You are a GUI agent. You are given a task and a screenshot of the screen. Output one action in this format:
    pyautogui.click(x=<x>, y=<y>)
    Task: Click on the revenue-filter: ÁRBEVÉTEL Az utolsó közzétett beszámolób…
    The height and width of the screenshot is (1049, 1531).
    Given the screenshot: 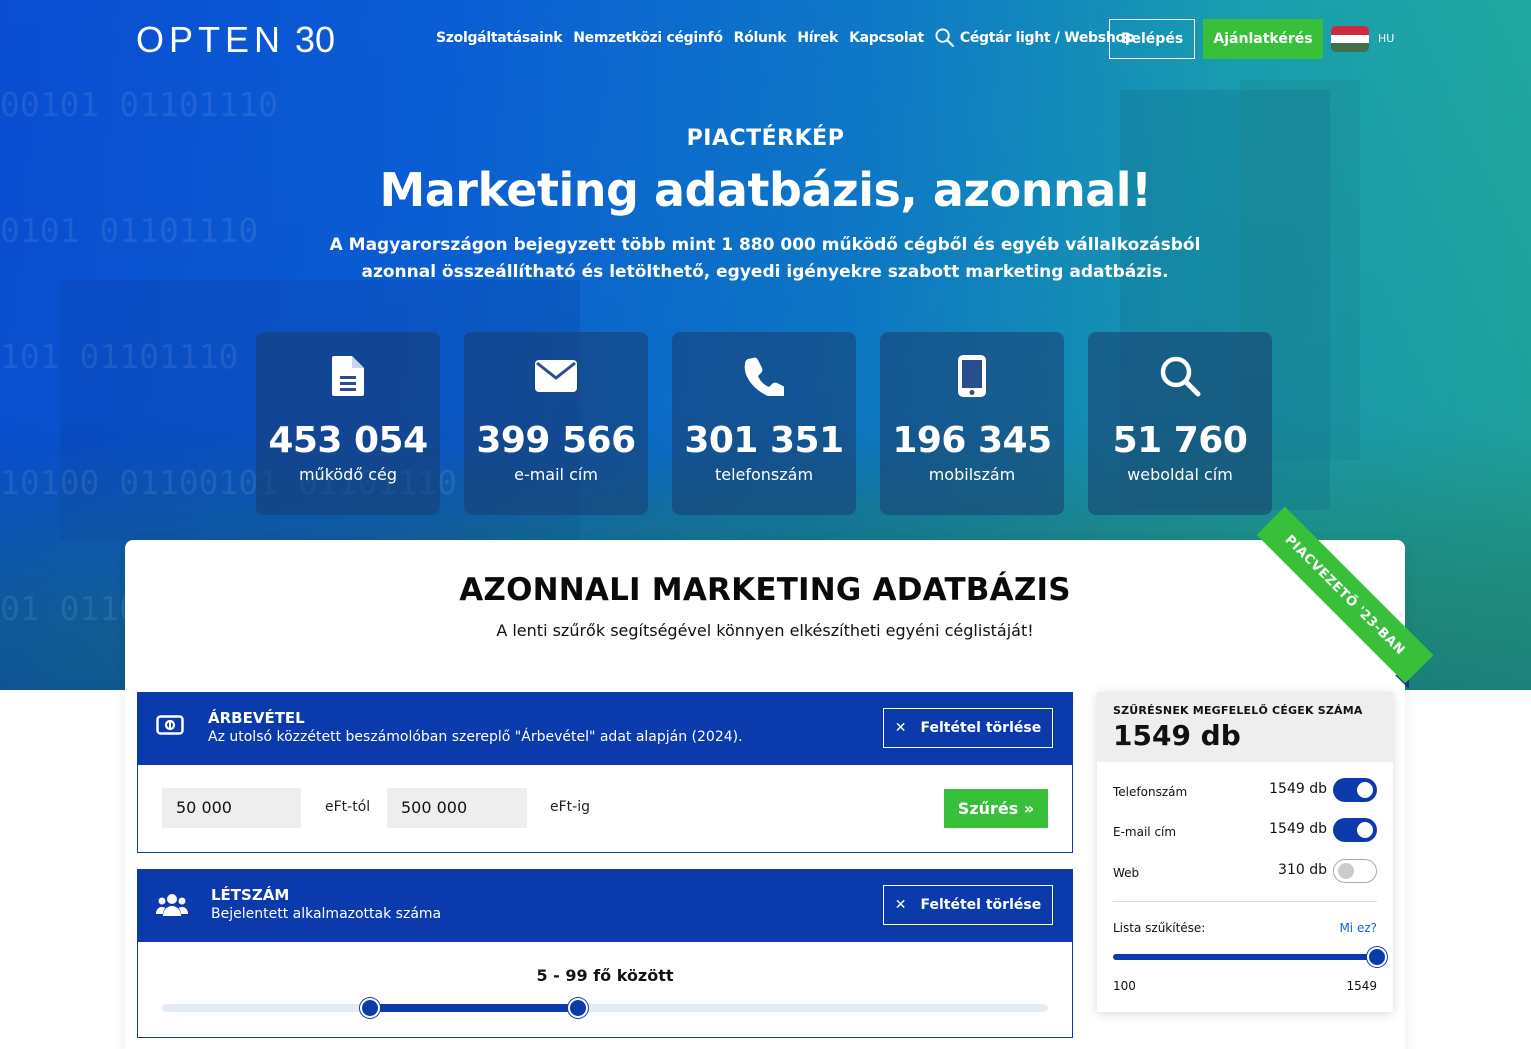 What is the action you would take?
    pyautogui.click(x=605, y=772)
    